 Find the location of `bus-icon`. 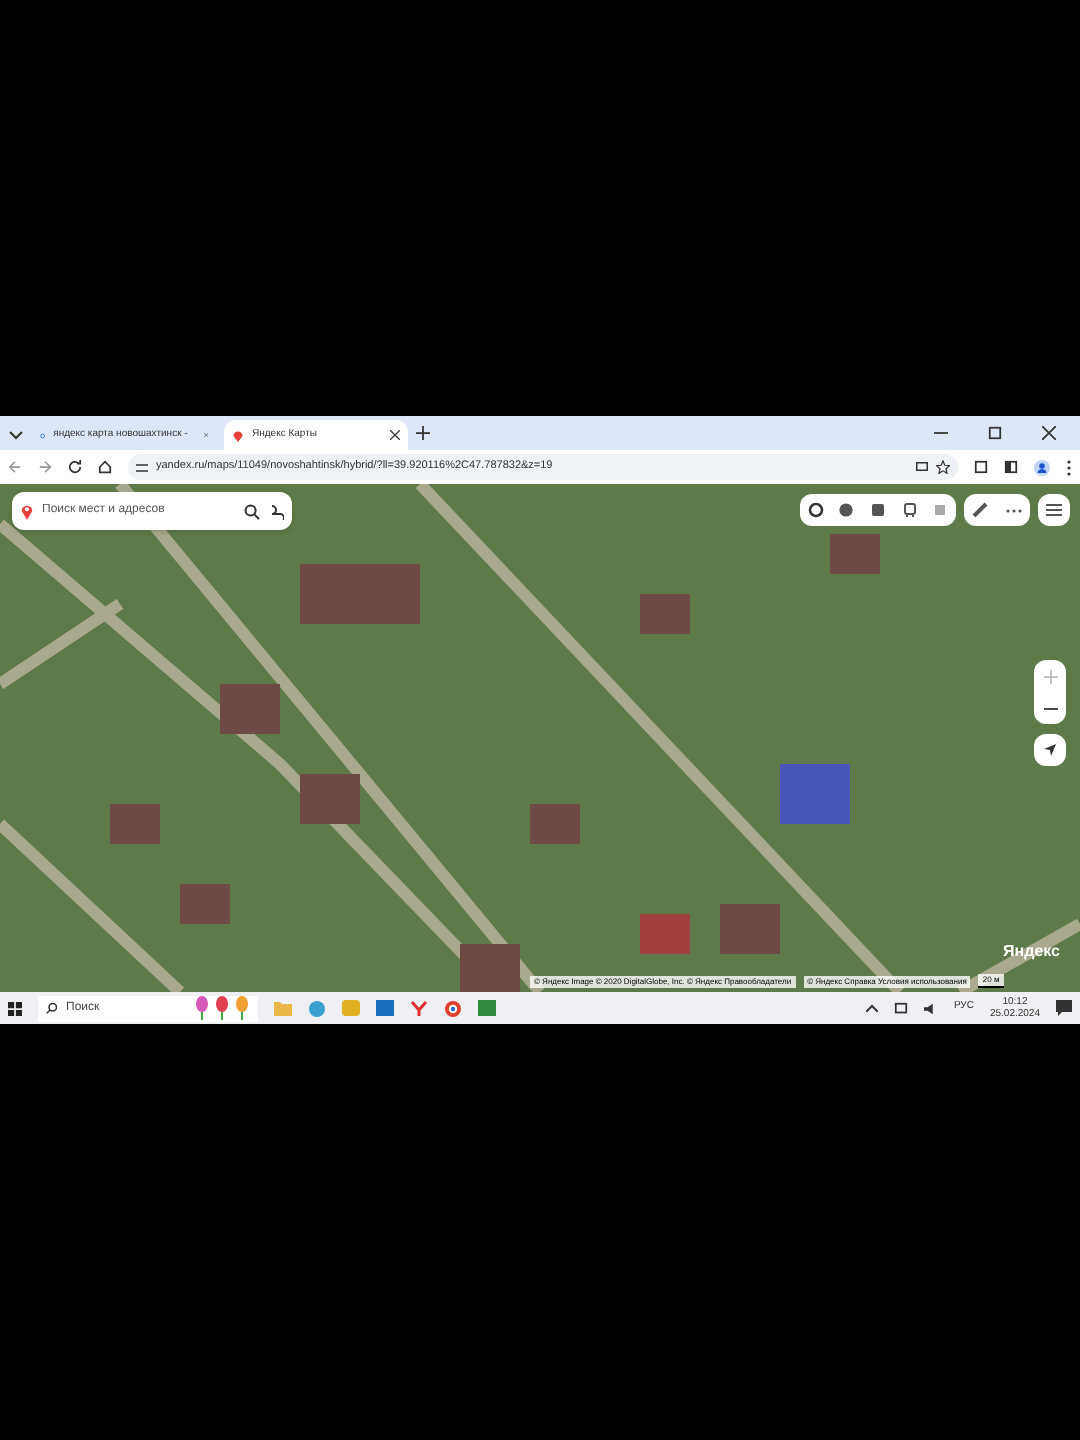

bus-icon is located at coordinates (909, 510).